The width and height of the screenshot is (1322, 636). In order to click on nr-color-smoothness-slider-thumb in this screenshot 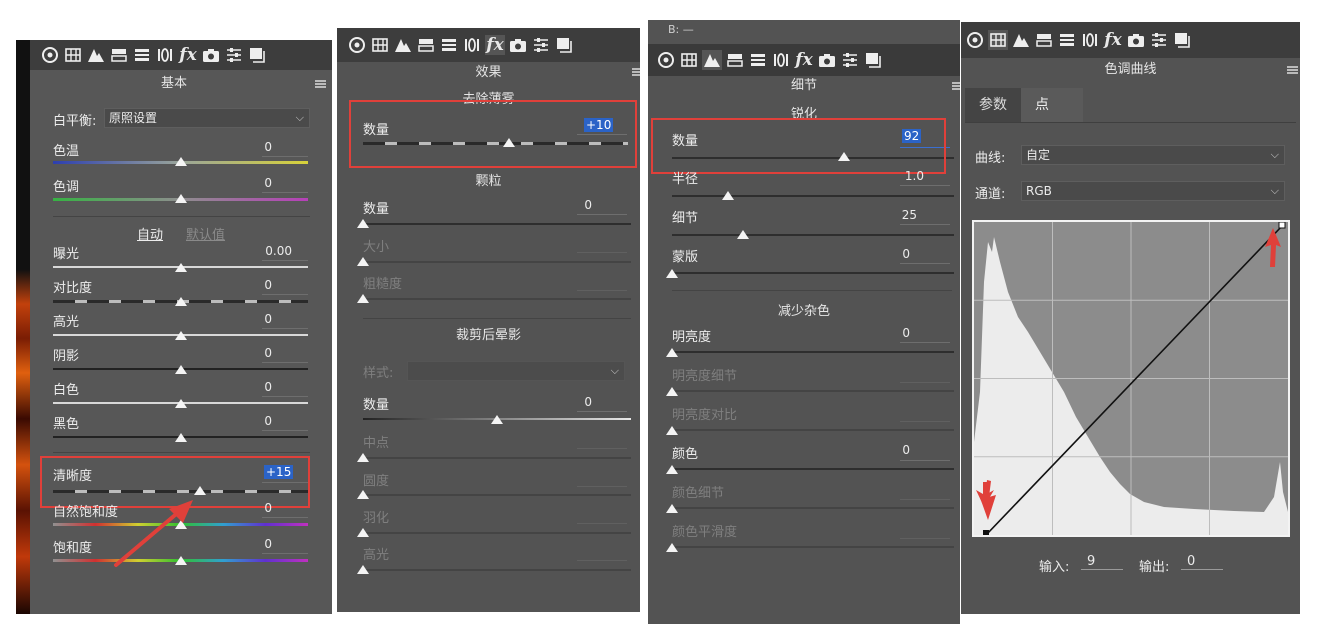, I will do `click(672, 547)`.